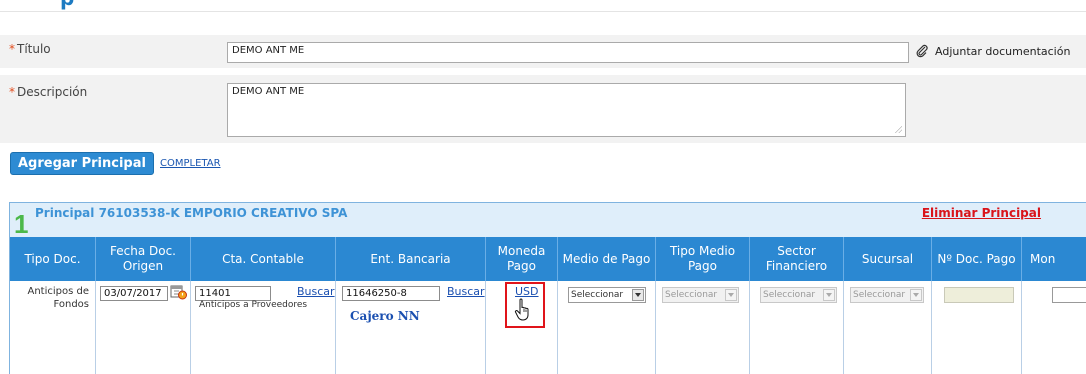 The height and width of the screenshot is (374, 1086). What do you see at coordinates (797, 259) in the screenshot?
I see `col-sector-financiero: Sector Financiero` at bounding box center [797, 259].